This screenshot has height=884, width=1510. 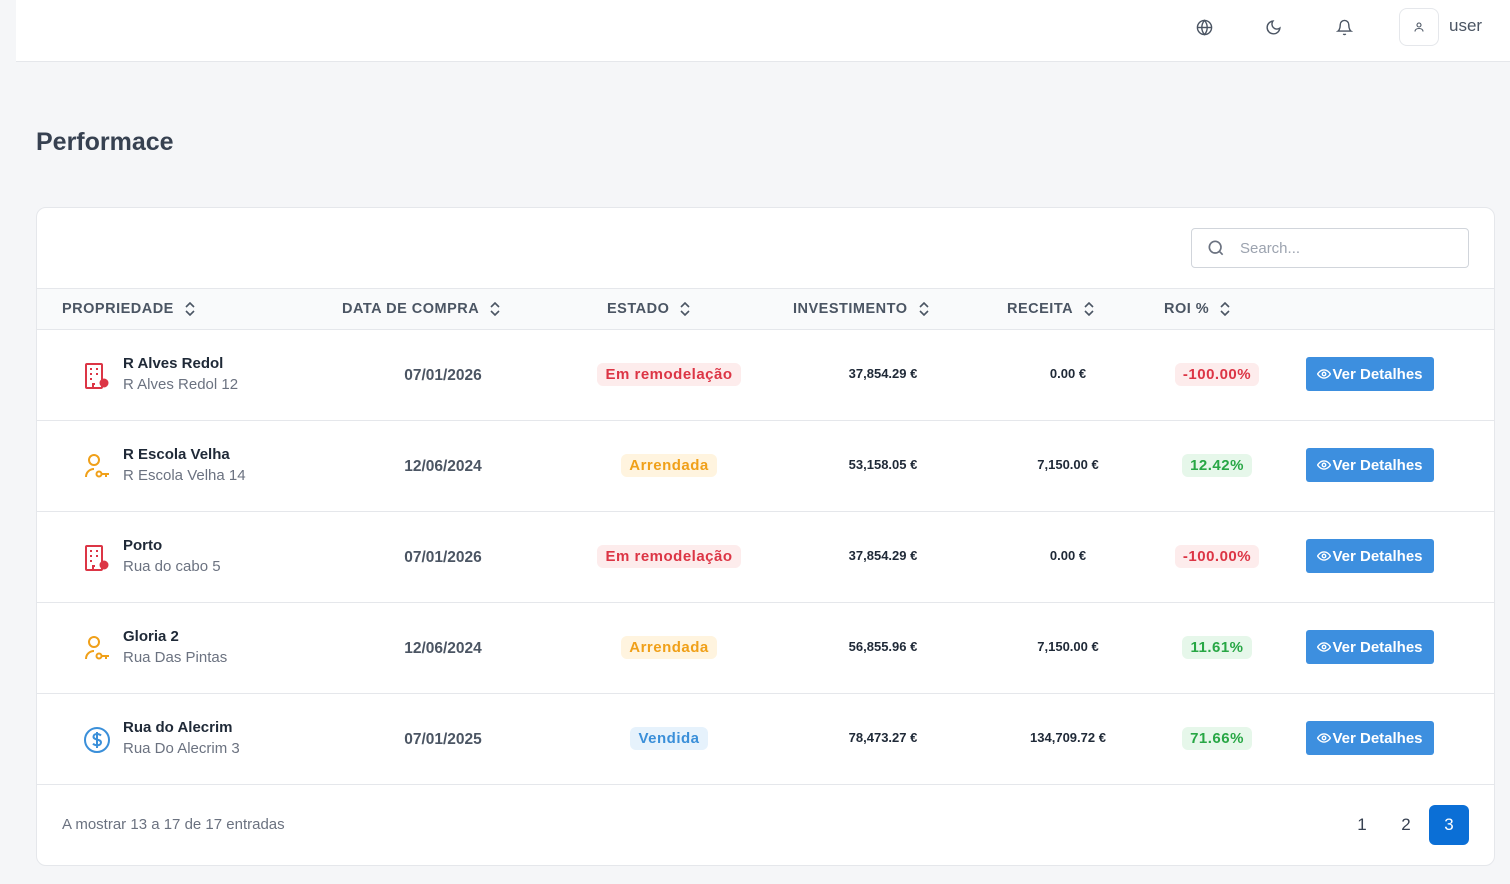 What do you see at coordinates (1406, 825) in the screenshot?
I see `page-button-2: 2` at bounding box center [1406, 825].